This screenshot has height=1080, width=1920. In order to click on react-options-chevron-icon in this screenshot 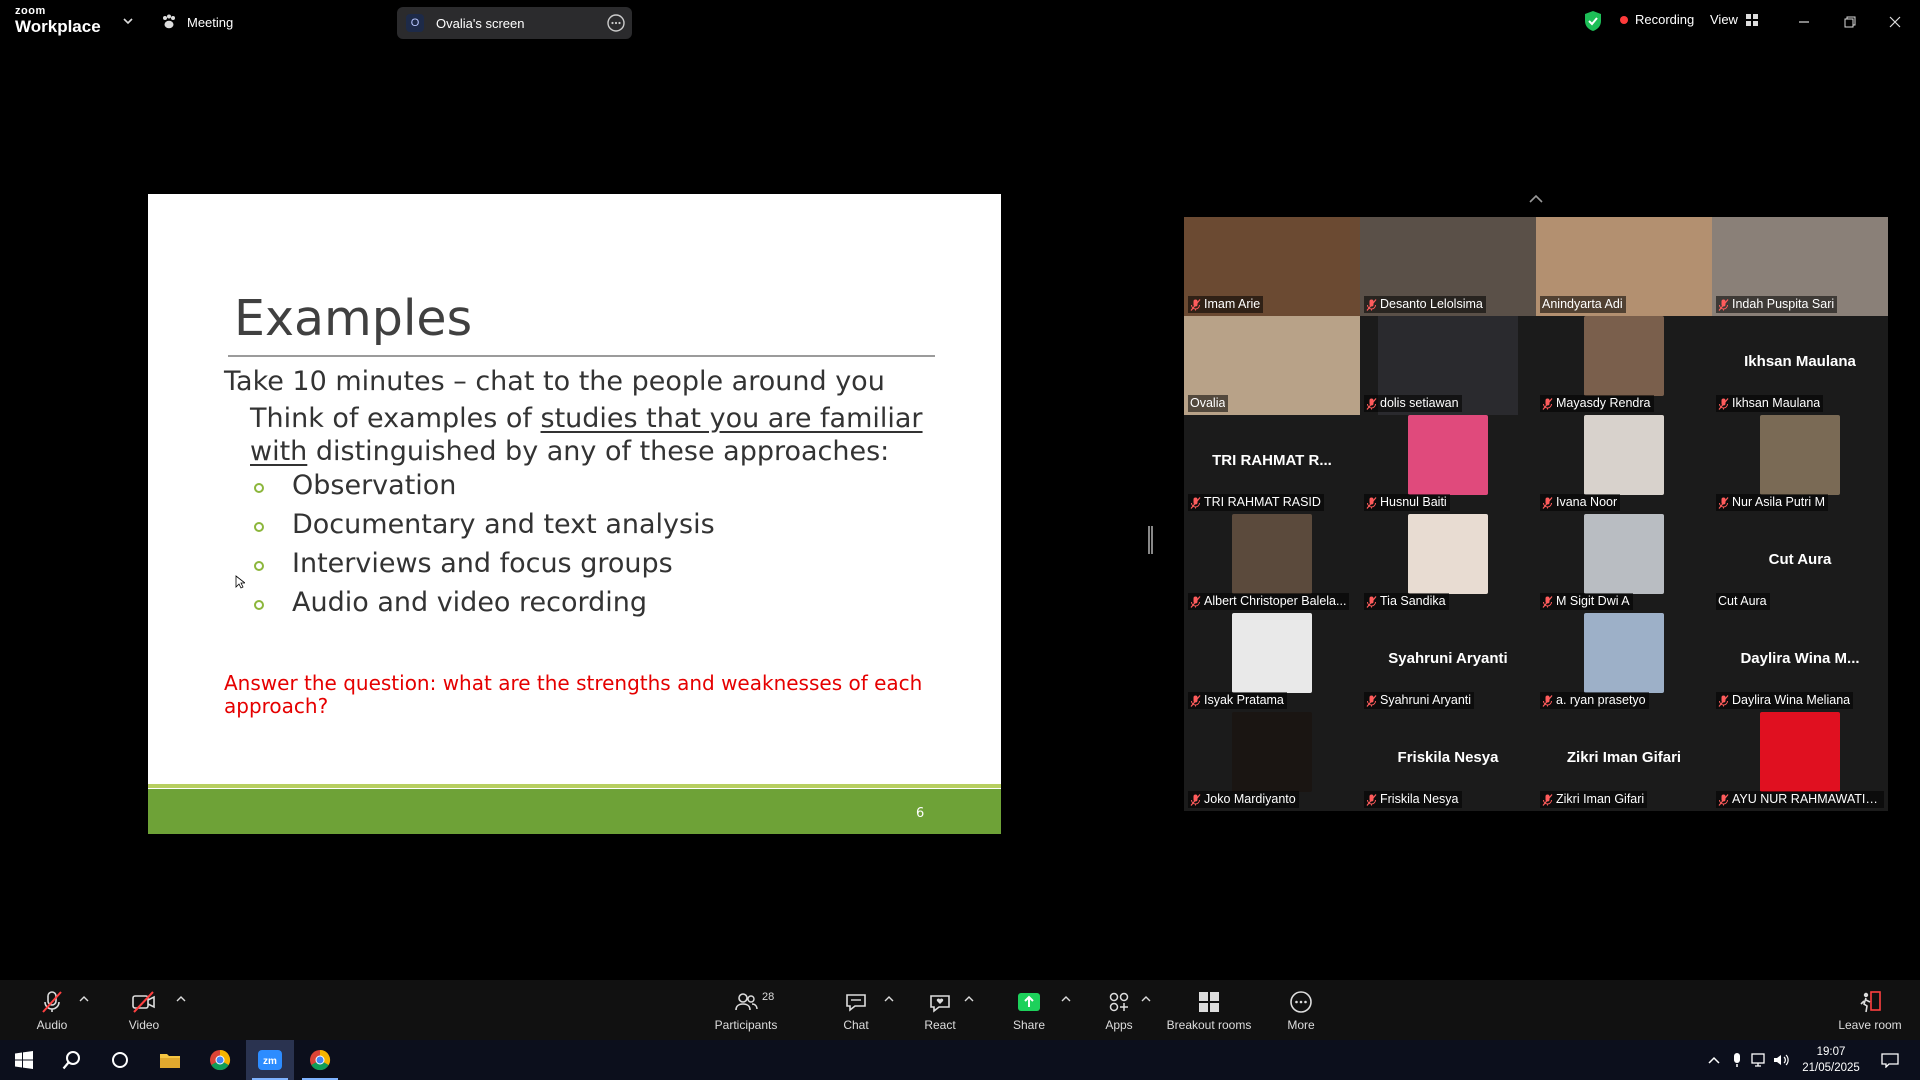, I will do `click(969, 999)`.